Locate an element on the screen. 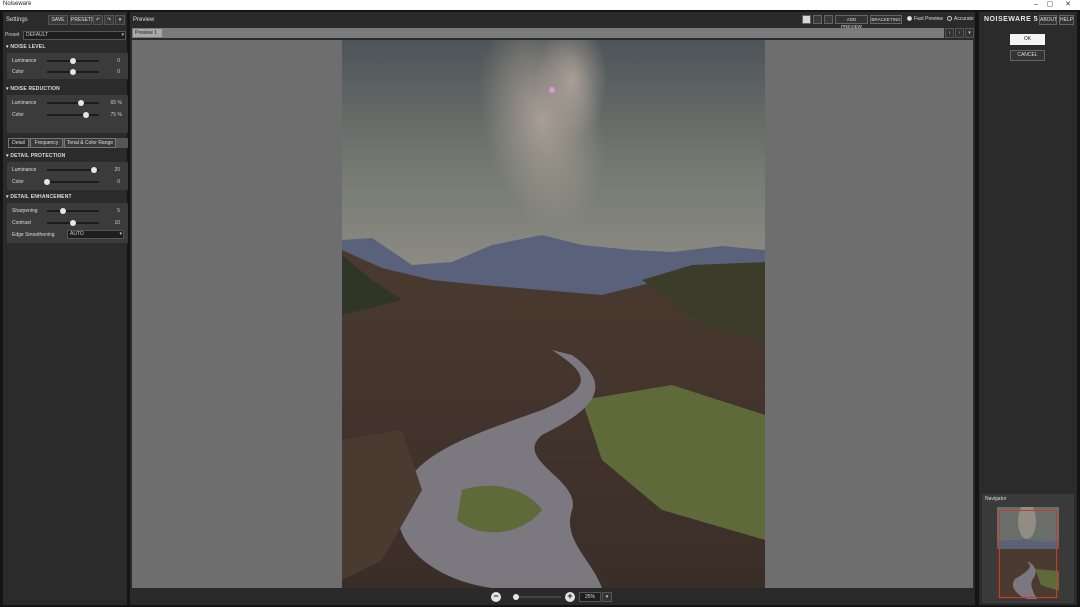 Image resolution: width=1080 pixels, height=607 pixels. bracketing-button: BRACKETING is located at coordinates (886, 19).